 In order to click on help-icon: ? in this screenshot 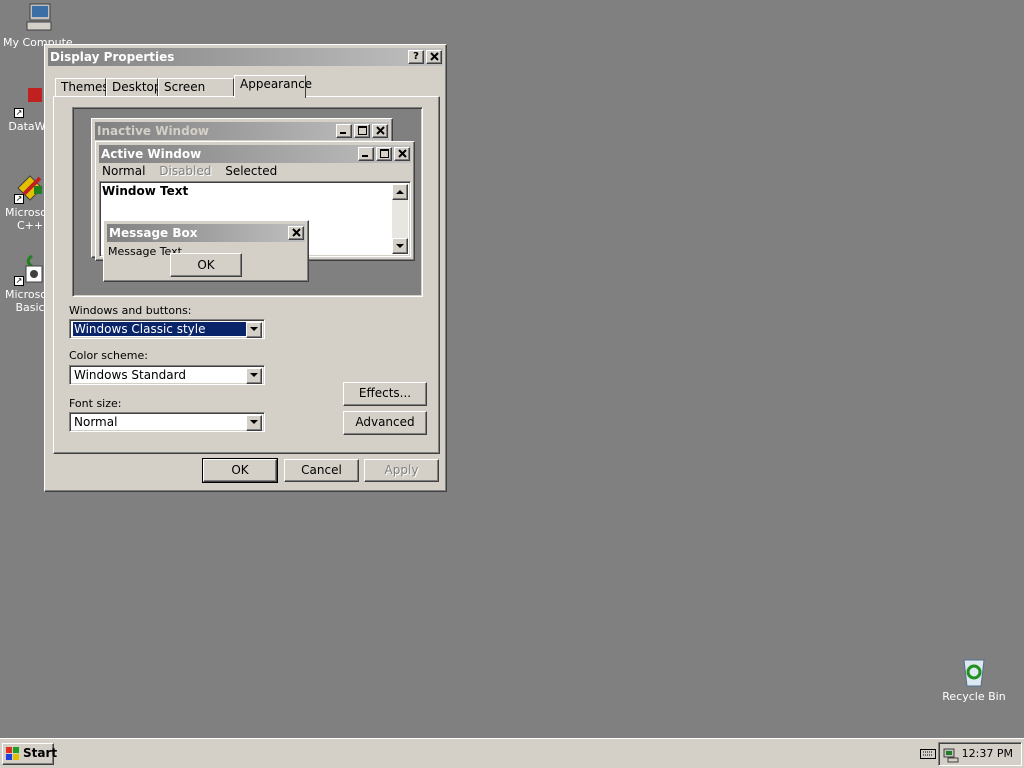, I will do `click(416, 56)`.